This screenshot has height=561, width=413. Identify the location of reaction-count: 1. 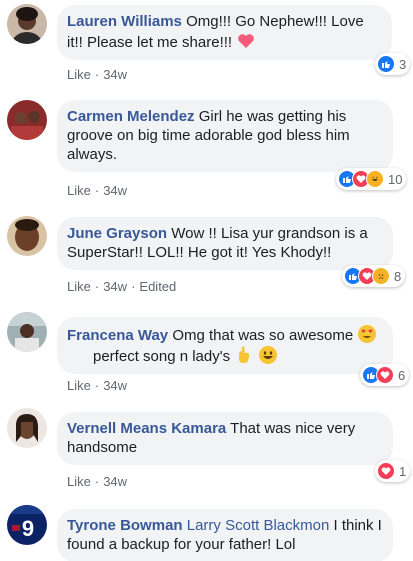
(403, 471).